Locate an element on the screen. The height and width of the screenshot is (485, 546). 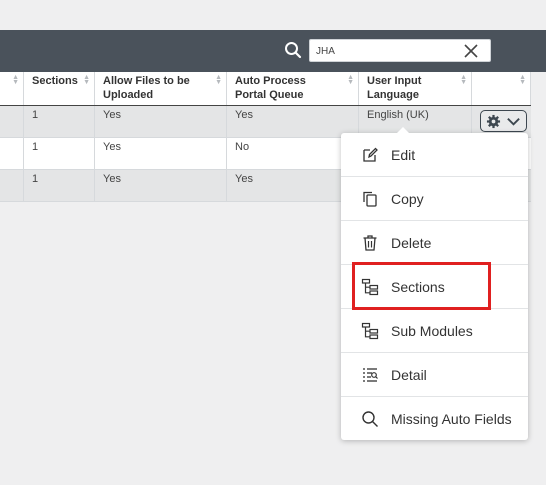
hierarchy-icon is located at coordinates (370, 331).